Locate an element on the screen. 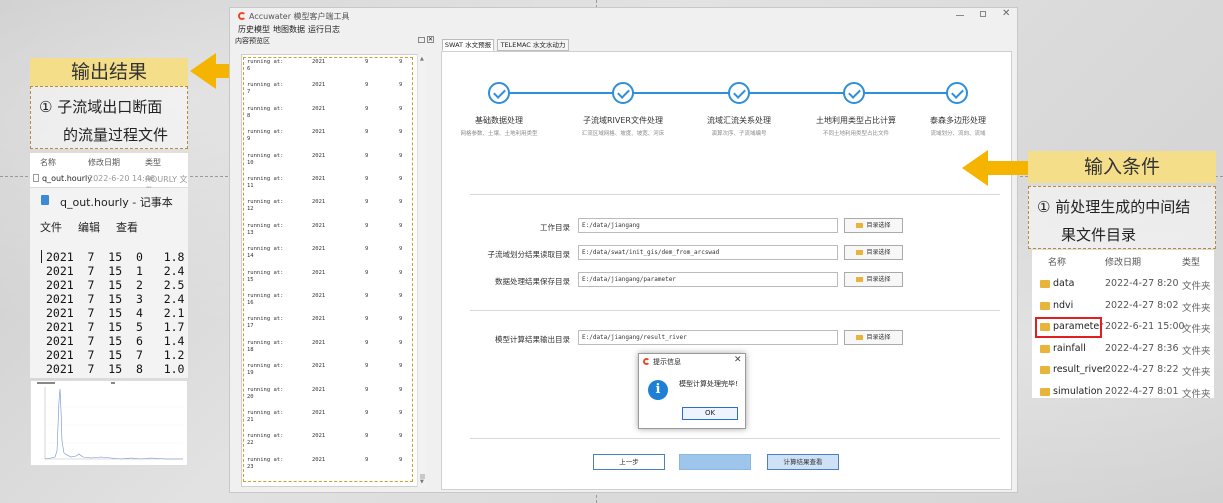 The image size is (1223, 503). folder-date: 2022-4-27 8:36 is located at coordinates (1142, 348).